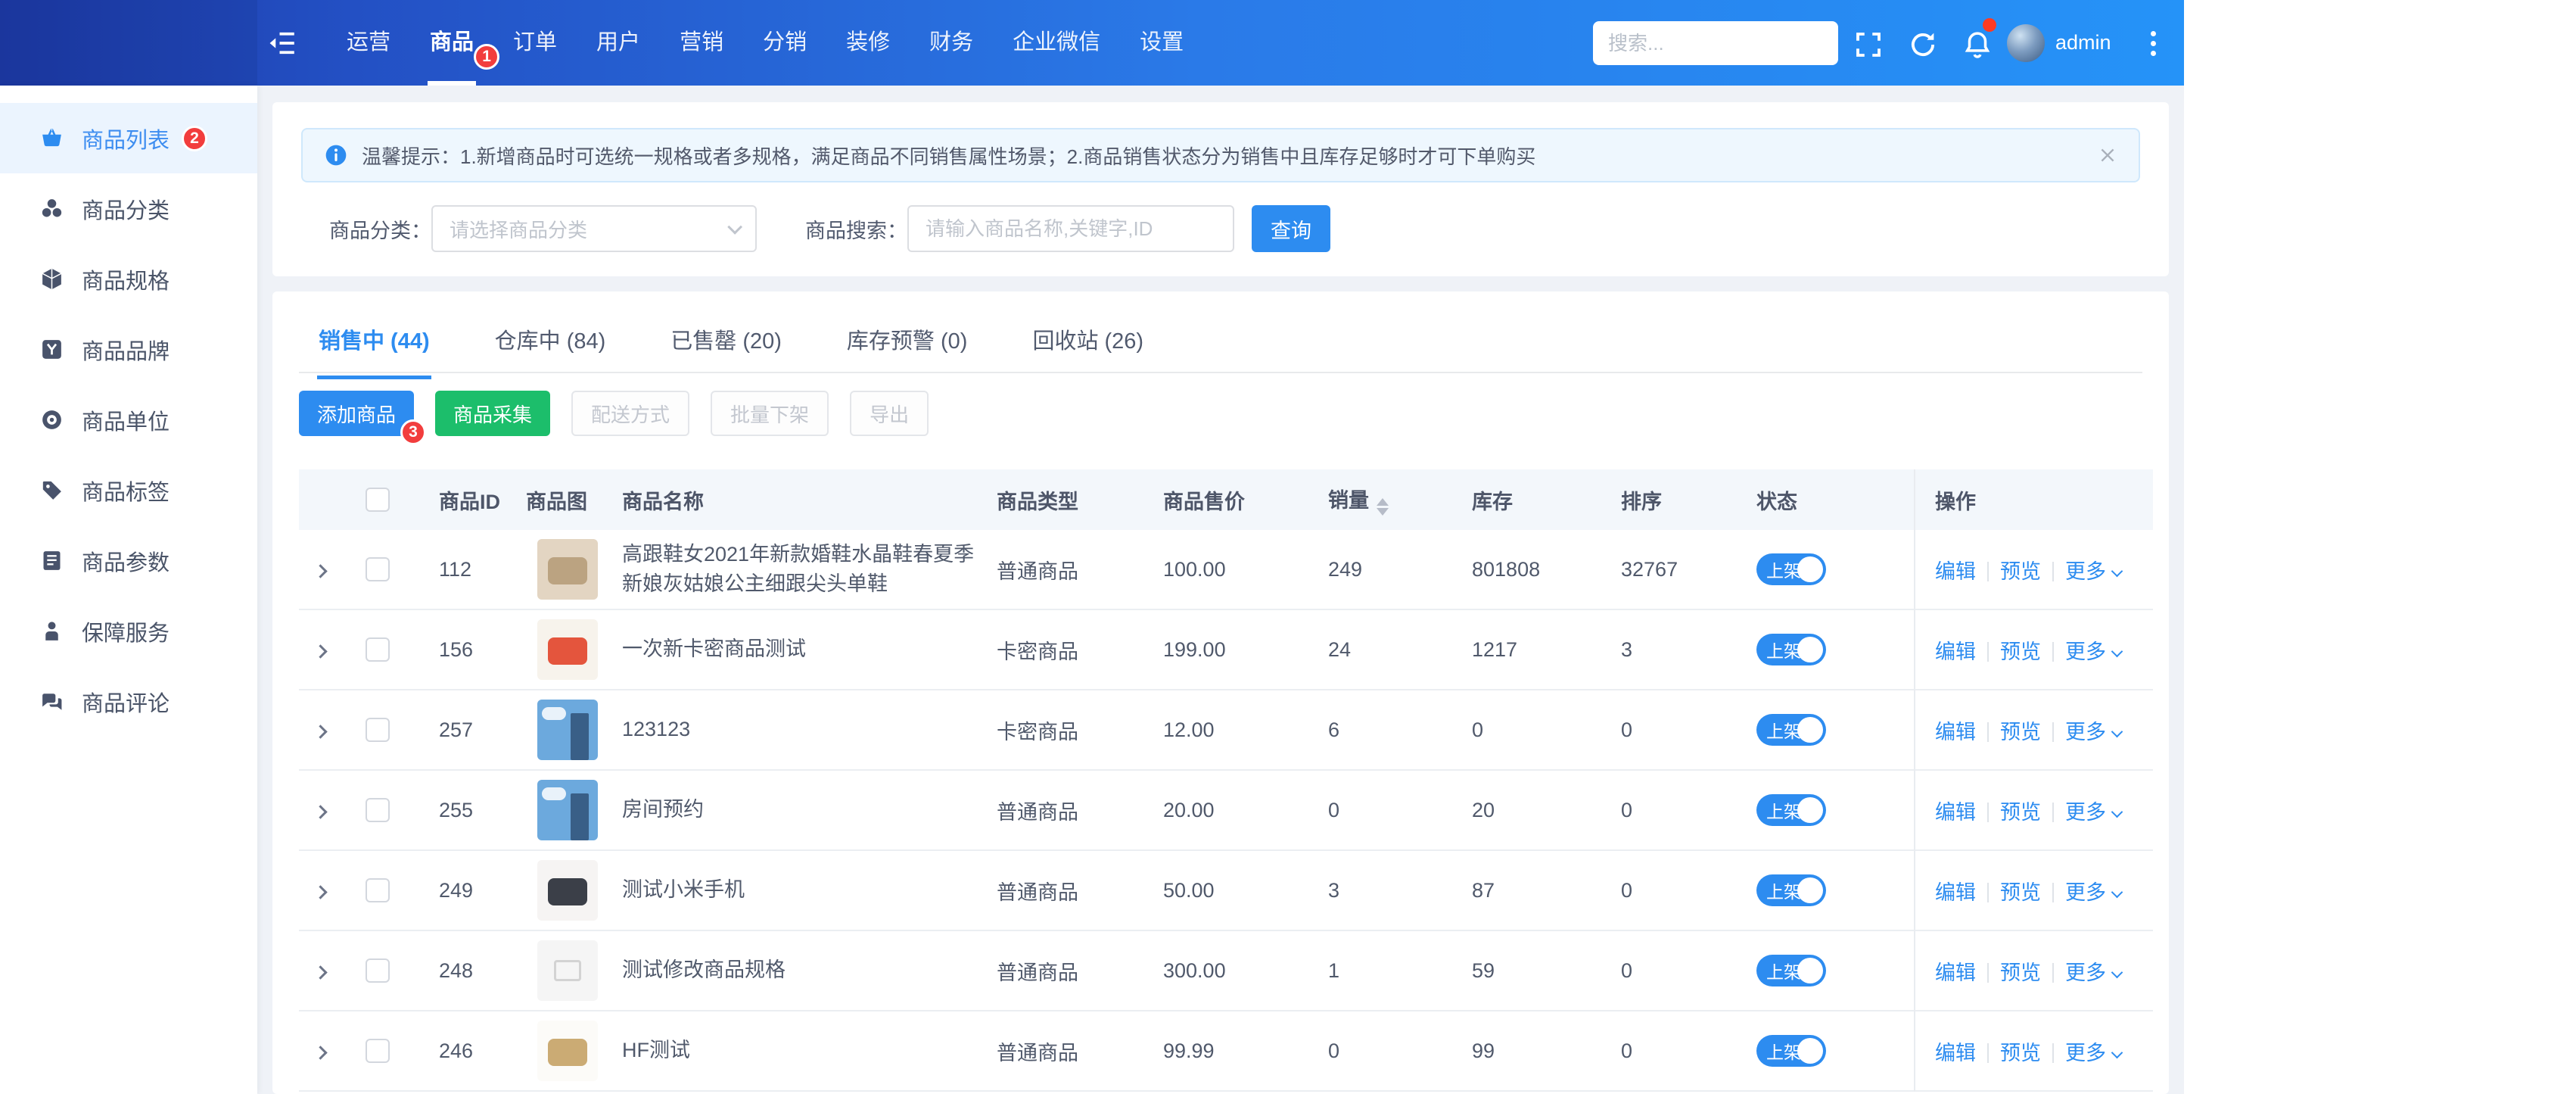 This screenshot has height=1094, width=2576. What do you see at coordinates (889, 414) in the screenshot?
I see `toolbar-button: 导出` at bounding box center [889, 414].